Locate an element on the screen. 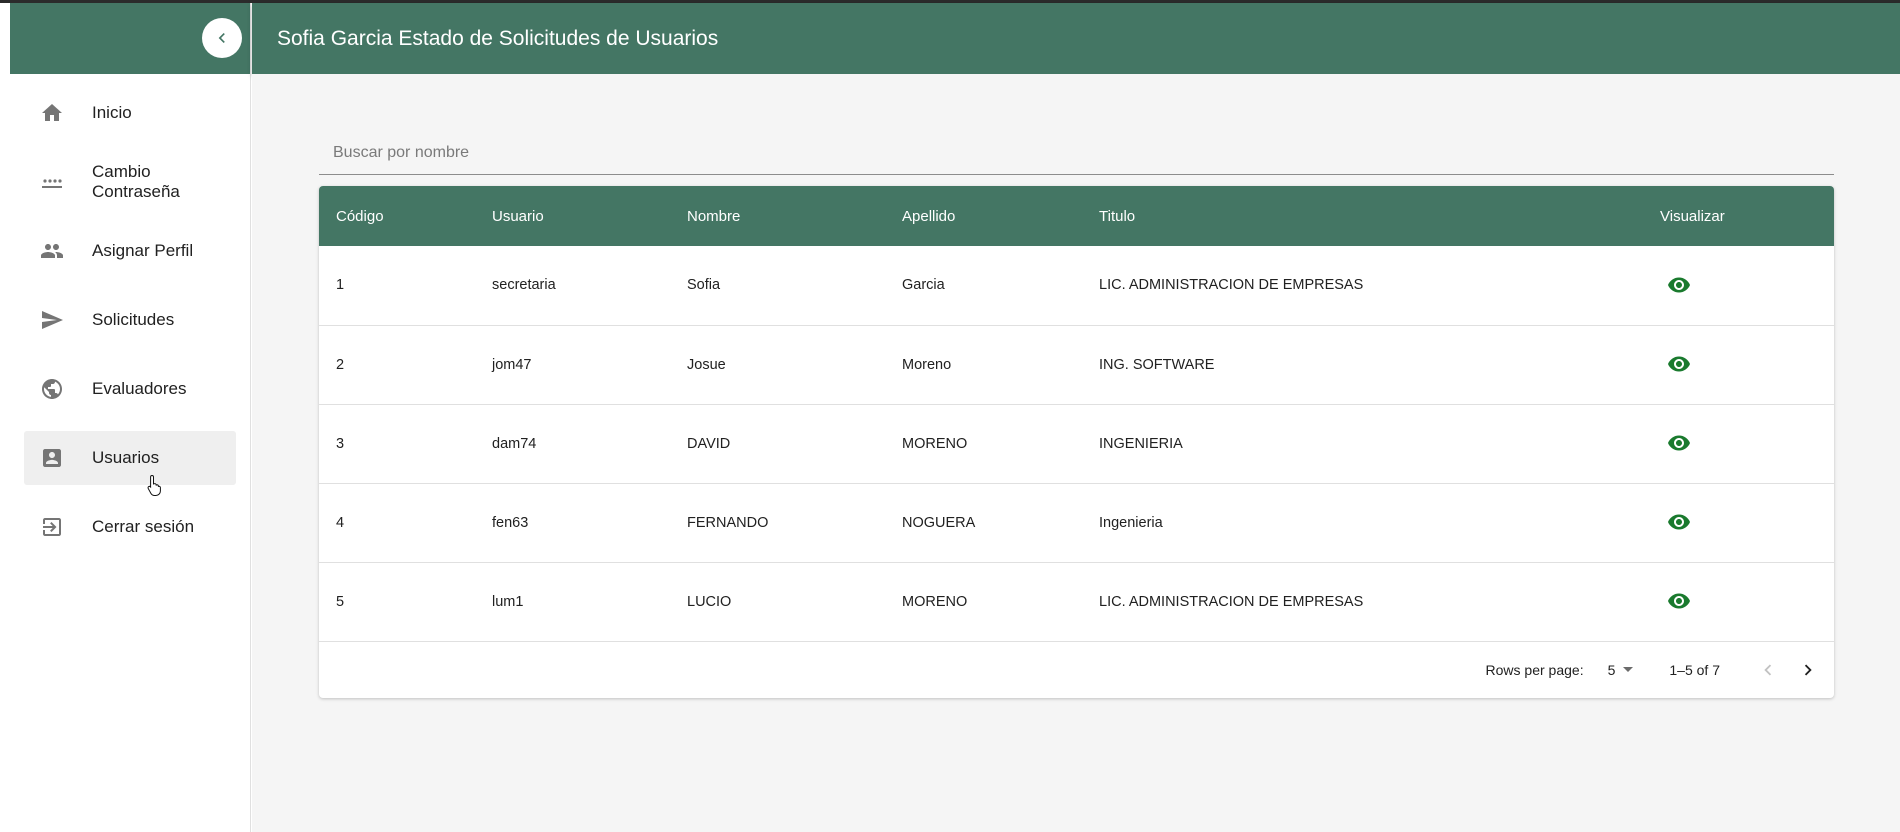 This screenshot has width=1900, height=832. table-row: 4 fen63 FERNANDO NOGUERA Ingenieria is located at coordinates (1076, 522).